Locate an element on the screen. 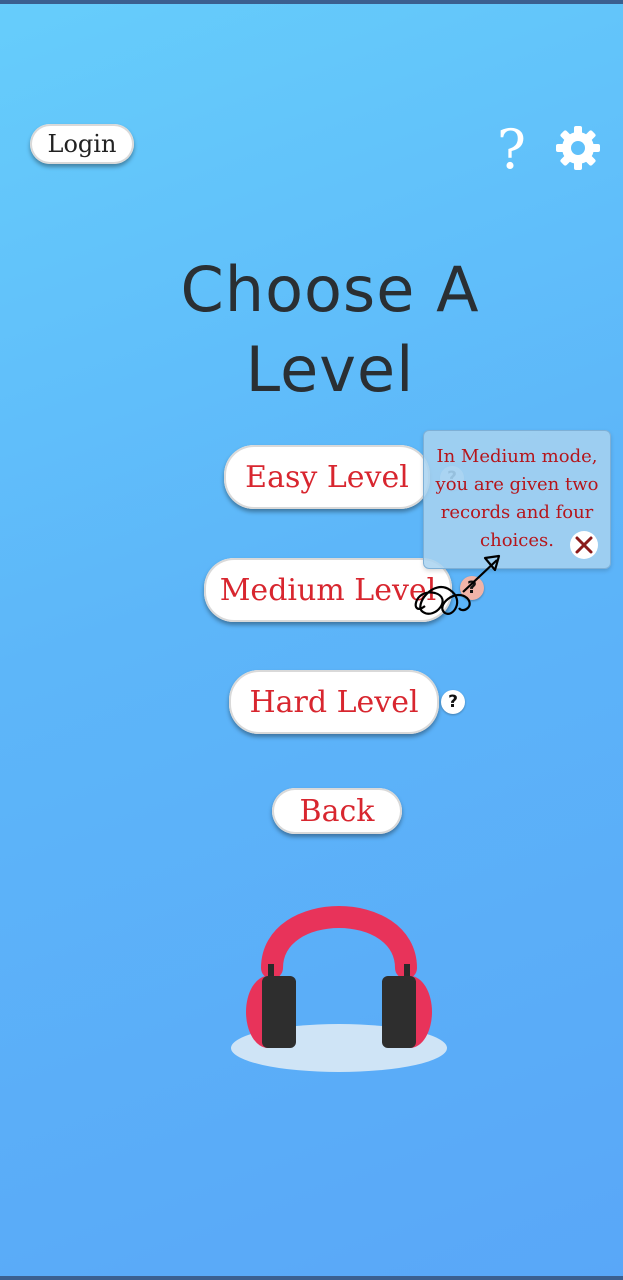  close-icon is located at coordinates (584, 545).